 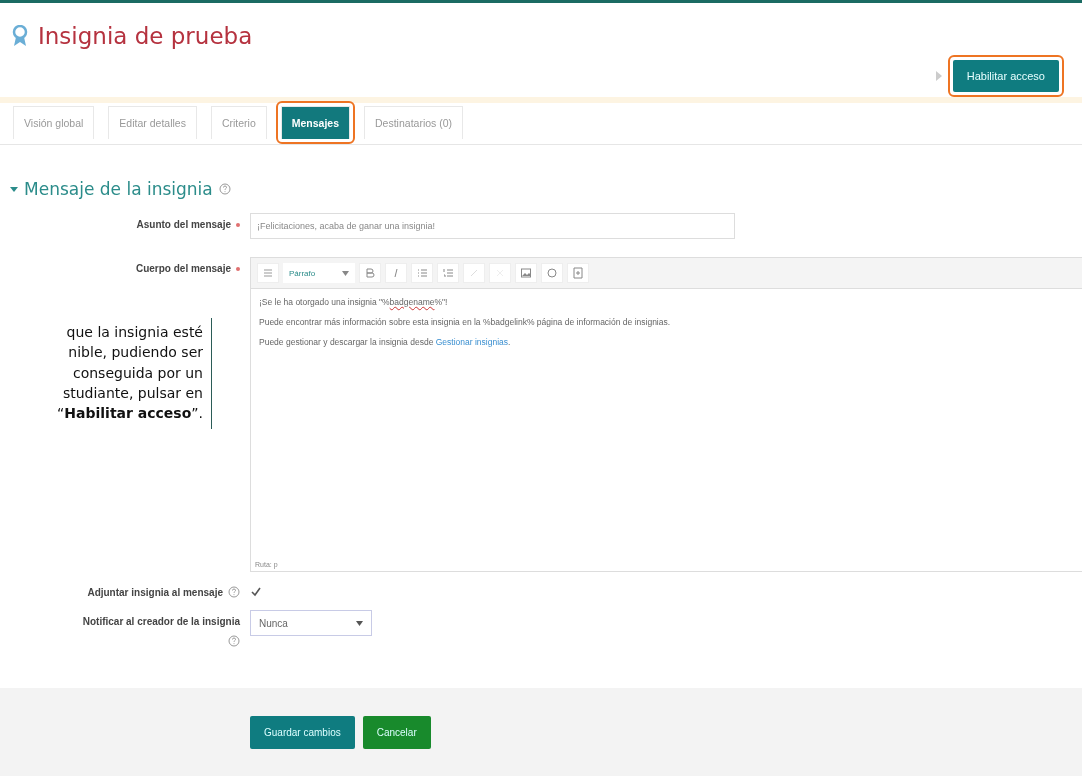 I want to click on link-icon, so click(x=474, y=273).